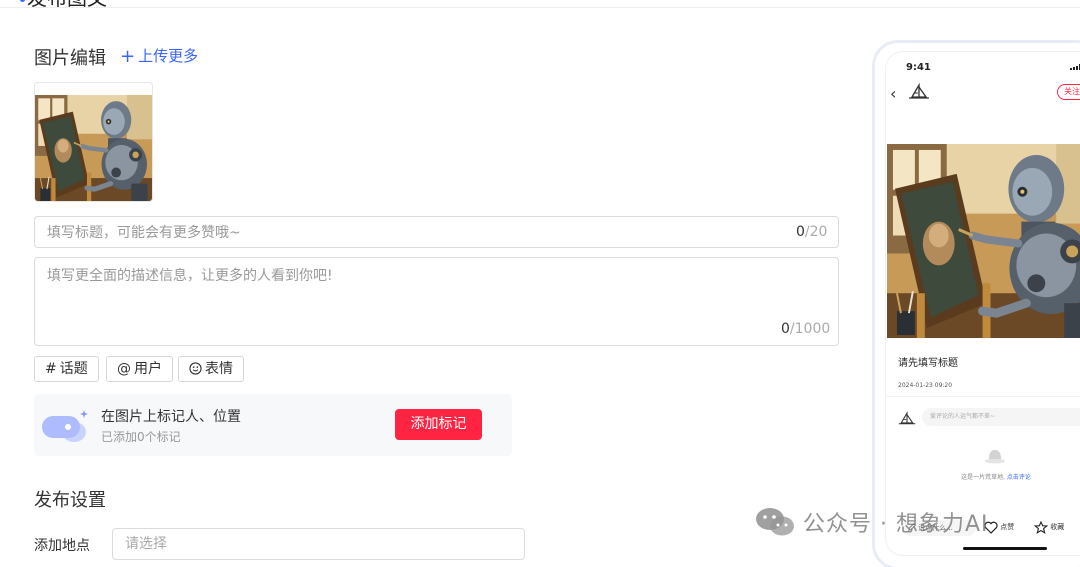 Image resolution: width=1080 pixels, height=567 pixels. What do you see at coordinates (806, 329) in the screenshot?
I see `description-counter: 0/1000` at bounding box center [806, 329].